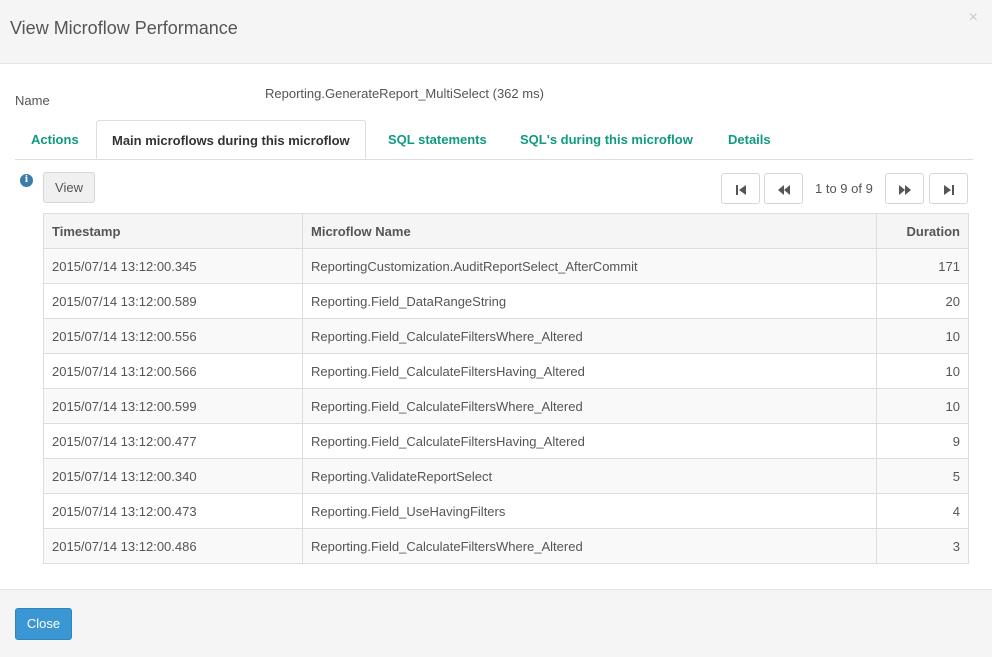 The image size is (992, 657). Describe the element at coordinates (922, 546) in the screenshot. I see `duration-cell: 3` at that location.